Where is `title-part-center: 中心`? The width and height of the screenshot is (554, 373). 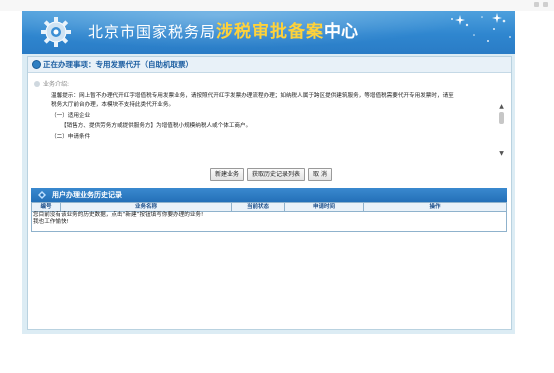 title-part-center: 中心 is located at coordinates (341, 32).